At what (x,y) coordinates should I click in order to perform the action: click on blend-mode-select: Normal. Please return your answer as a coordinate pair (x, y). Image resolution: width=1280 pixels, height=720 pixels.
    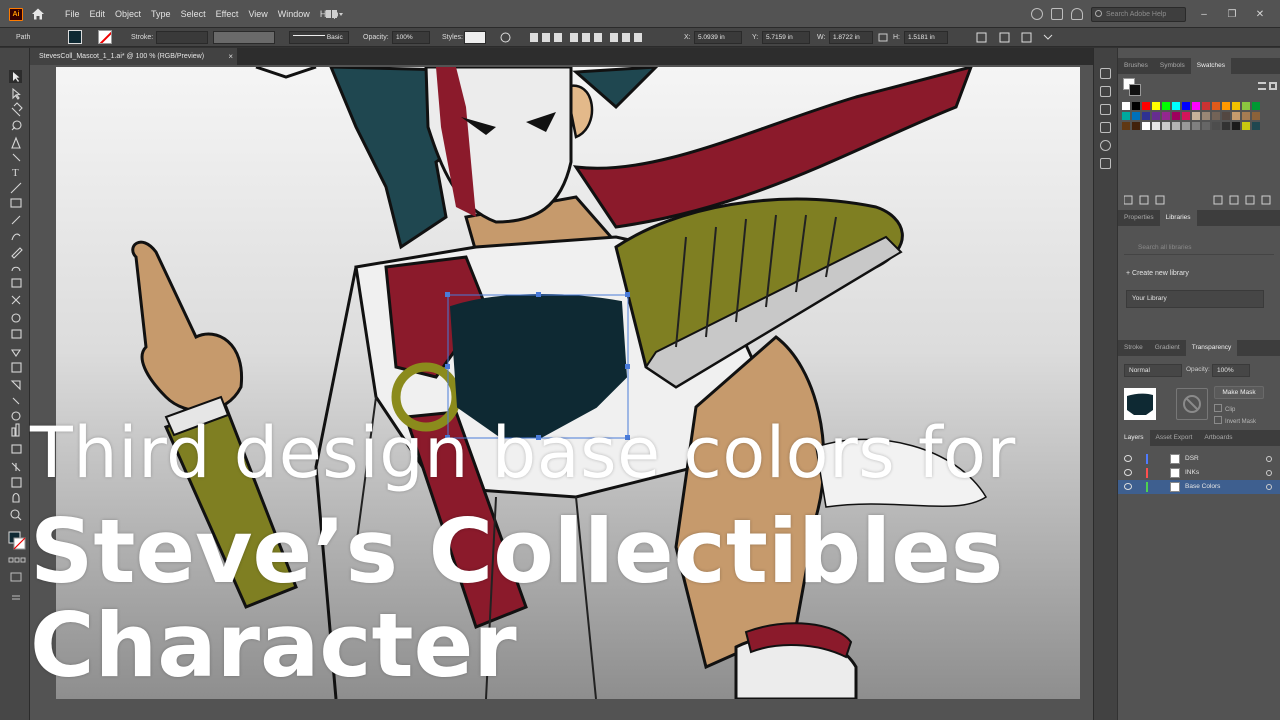
    Looking at the image, I should click on (1153, 370).